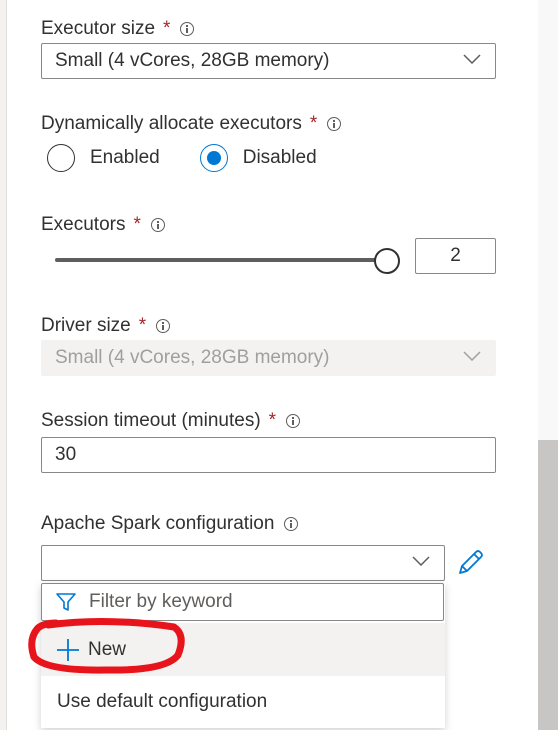 The image size is (558, 730). Describe the element at coordinates (455, 256) in the screenshot. I see `executors-count-input: 2` at that location.